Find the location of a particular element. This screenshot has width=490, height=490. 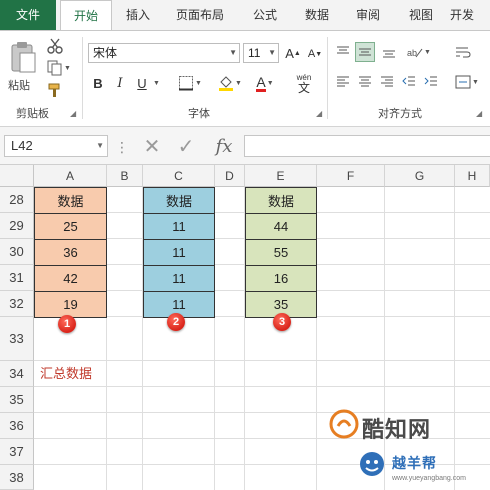

tab-file: 文件 is located at coordinates (28, 15).